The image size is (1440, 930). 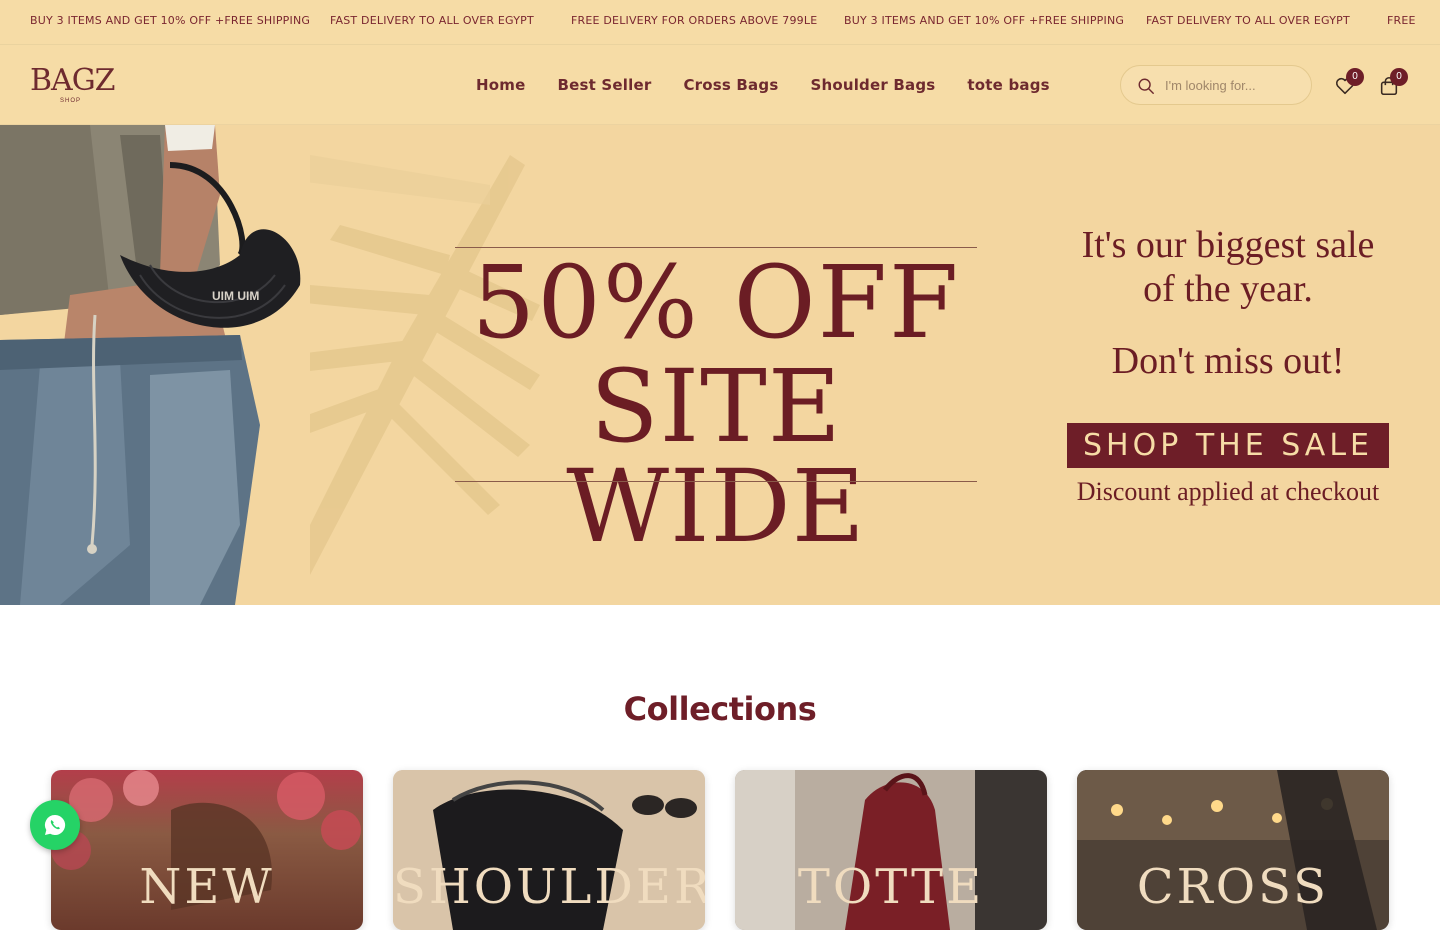 What do you see at coordinates (549, 850) in the screenshot?
I see `collection-card-shoulder: SHOULDER` at bounding box center [549, 850].